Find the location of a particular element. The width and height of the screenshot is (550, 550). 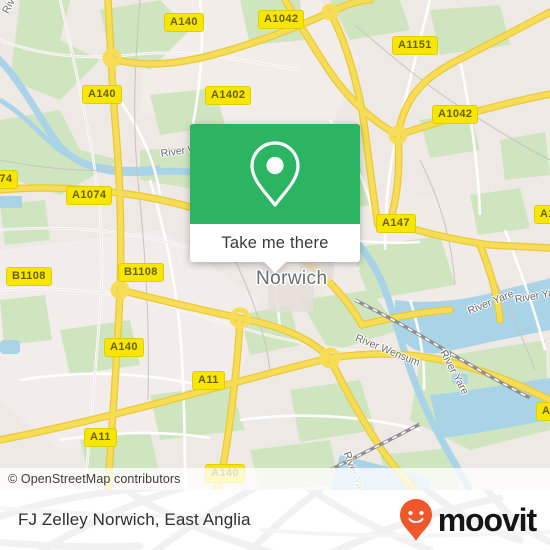

location-popup: Take me there is located at coordinates (275, 198).